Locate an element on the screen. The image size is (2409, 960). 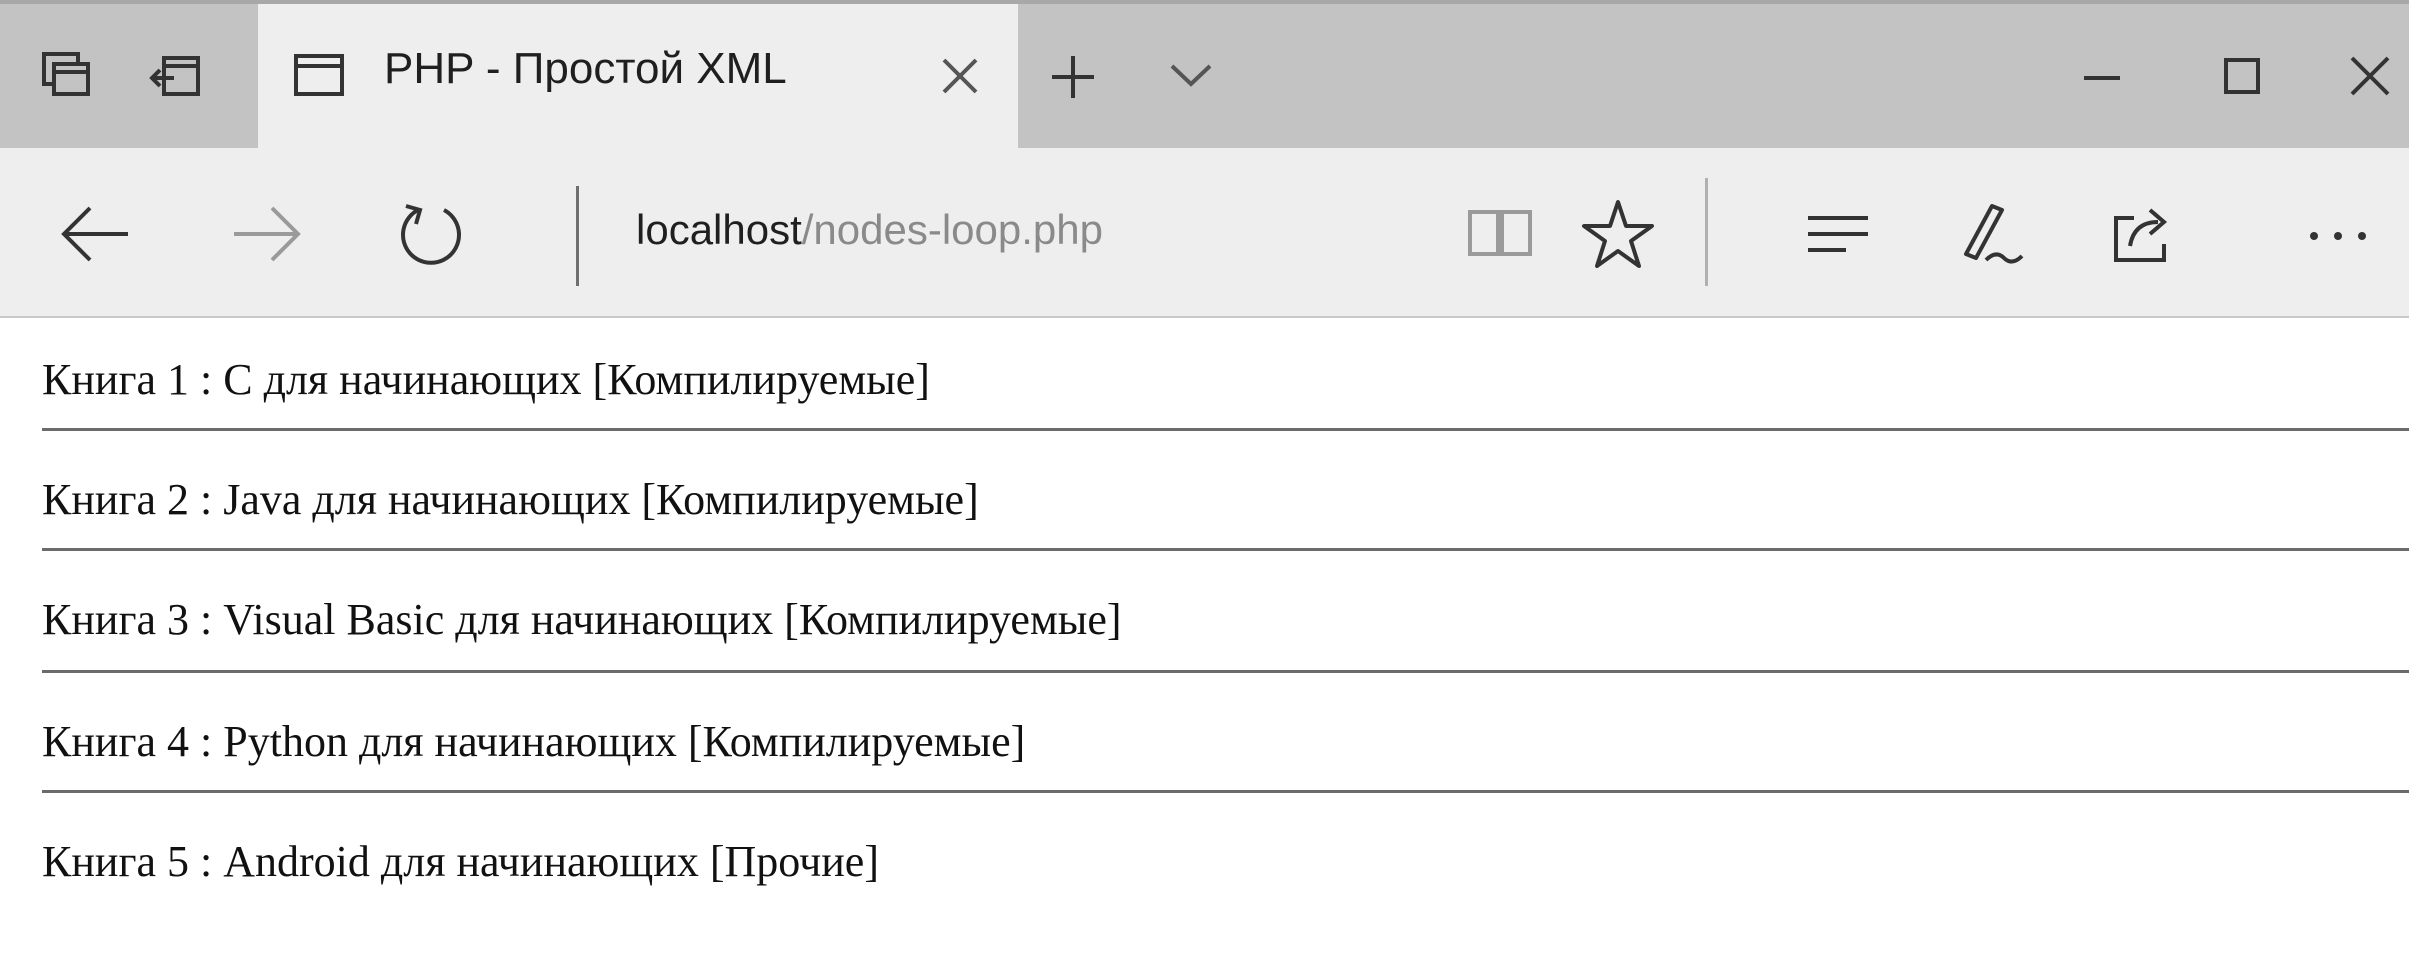
toolbar-separator is located at coordinates (1706, 232).